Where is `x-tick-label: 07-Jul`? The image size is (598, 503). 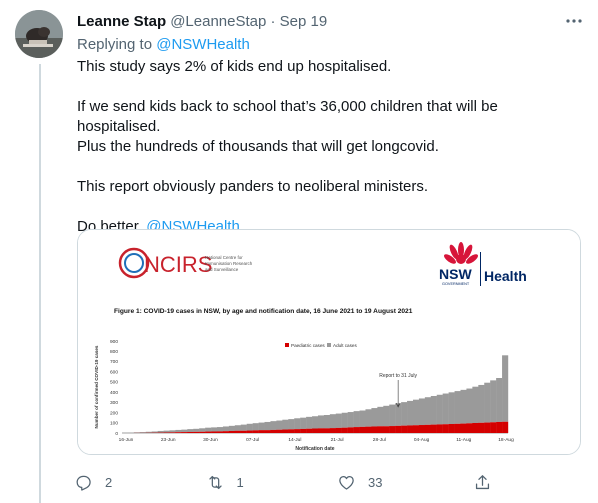
x-tick-label: 07-Jul is located at coordinates (252, 440).